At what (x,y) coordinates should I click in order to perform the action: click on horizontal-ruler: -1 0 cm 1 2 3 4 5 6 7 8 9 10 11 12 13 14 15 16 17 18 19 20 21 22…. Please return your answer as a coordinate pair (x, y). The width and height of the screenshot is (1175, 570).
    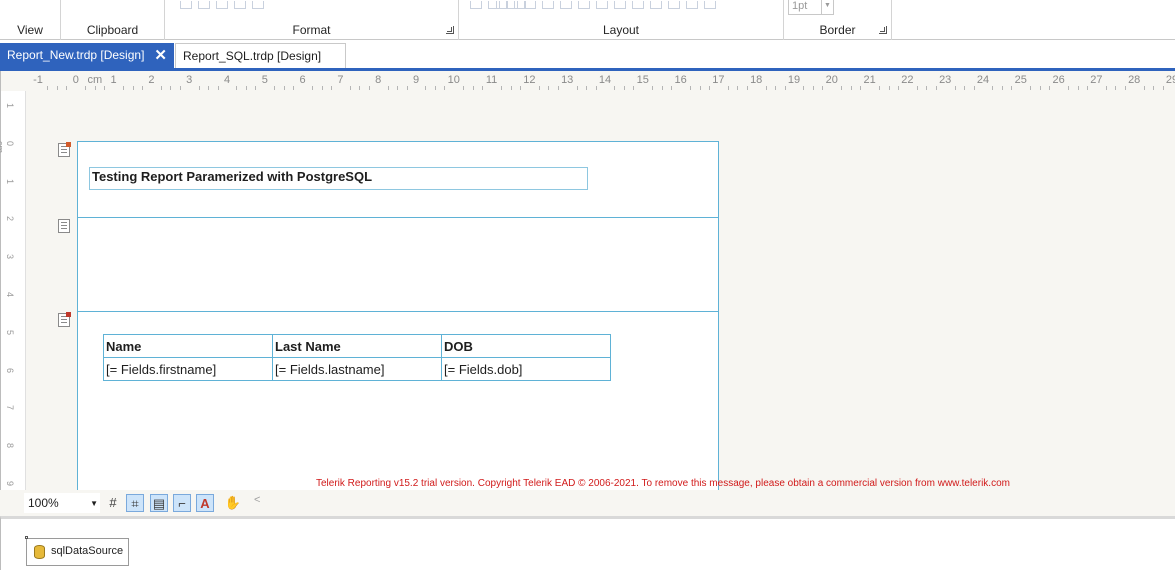
    Looking at the image, I should click on (600, 81).